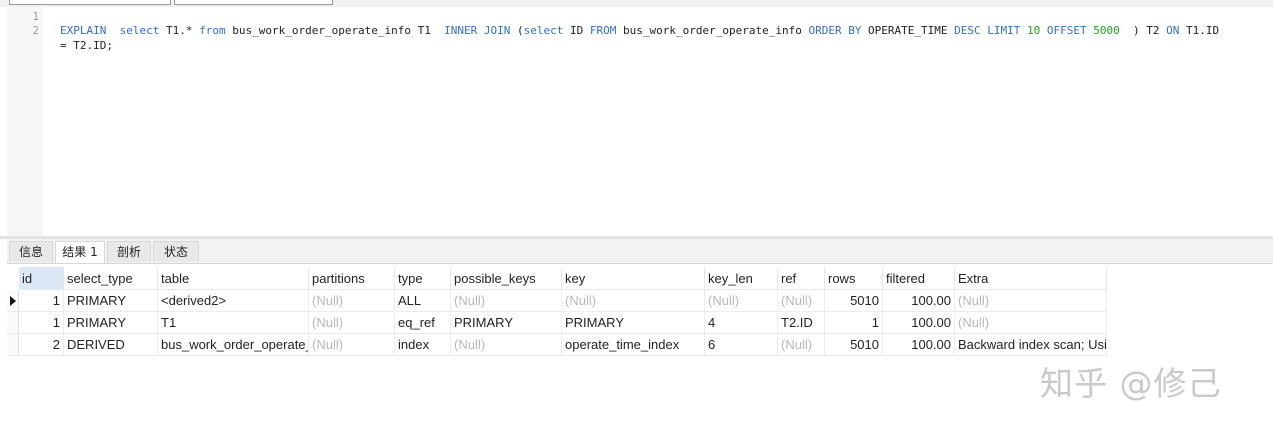 The width and height of the screenshot is (1273, 429). What do you see at coordinates (801, 323) in the screenshot?
I see `table-cell: T2.ID` at bounding box center [801, 323].